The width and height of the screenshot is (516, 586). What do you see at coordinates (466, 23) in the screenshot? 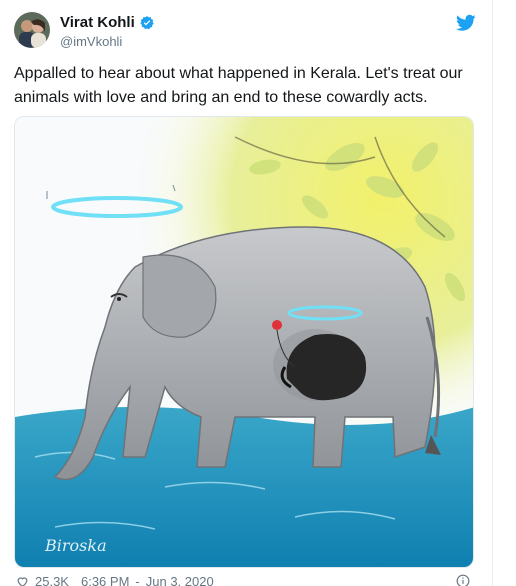
I see `twitter-bird-icon` at bounding box center [466, 23].